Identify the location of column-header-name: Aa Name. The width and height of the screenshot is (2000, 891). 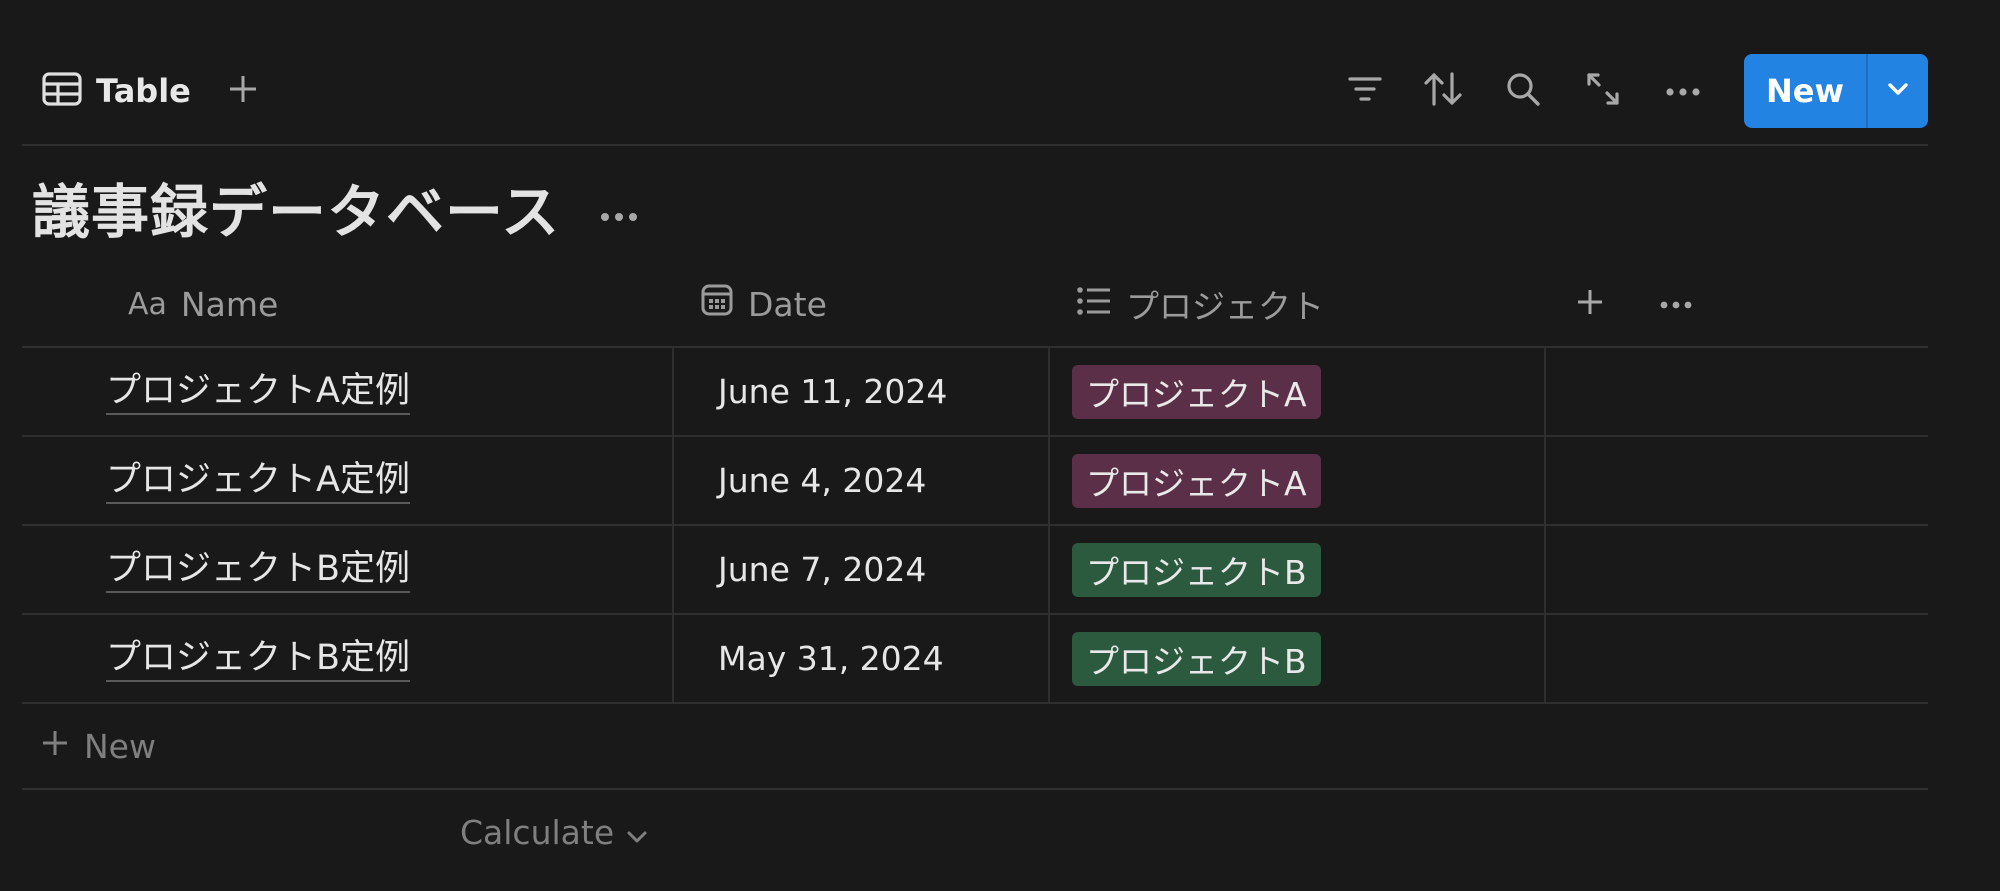
(203, 304).